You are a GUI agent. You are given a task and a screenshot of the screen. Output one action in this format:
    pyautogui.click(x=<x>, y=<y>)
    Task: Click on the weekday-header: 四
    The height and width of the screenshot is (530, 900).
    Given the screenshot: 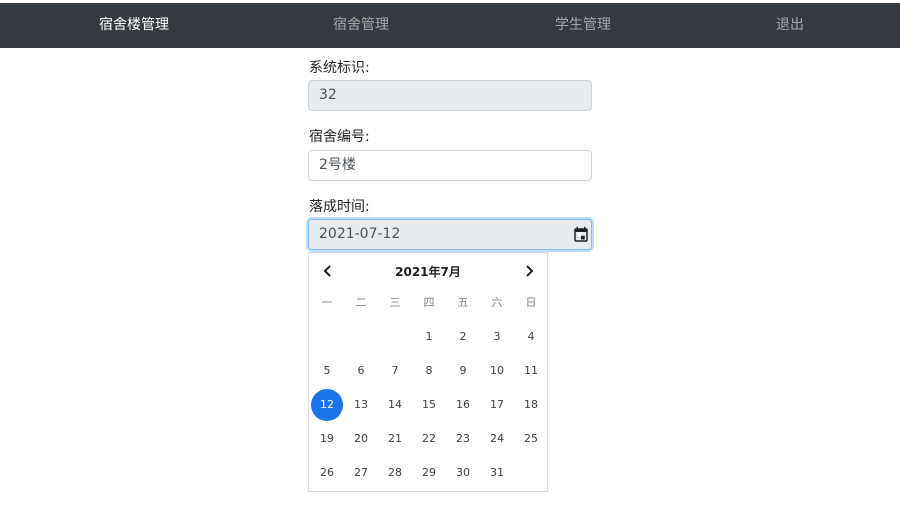 What is the action you would take?
    pyautogui.click(x=429, y=302)
    